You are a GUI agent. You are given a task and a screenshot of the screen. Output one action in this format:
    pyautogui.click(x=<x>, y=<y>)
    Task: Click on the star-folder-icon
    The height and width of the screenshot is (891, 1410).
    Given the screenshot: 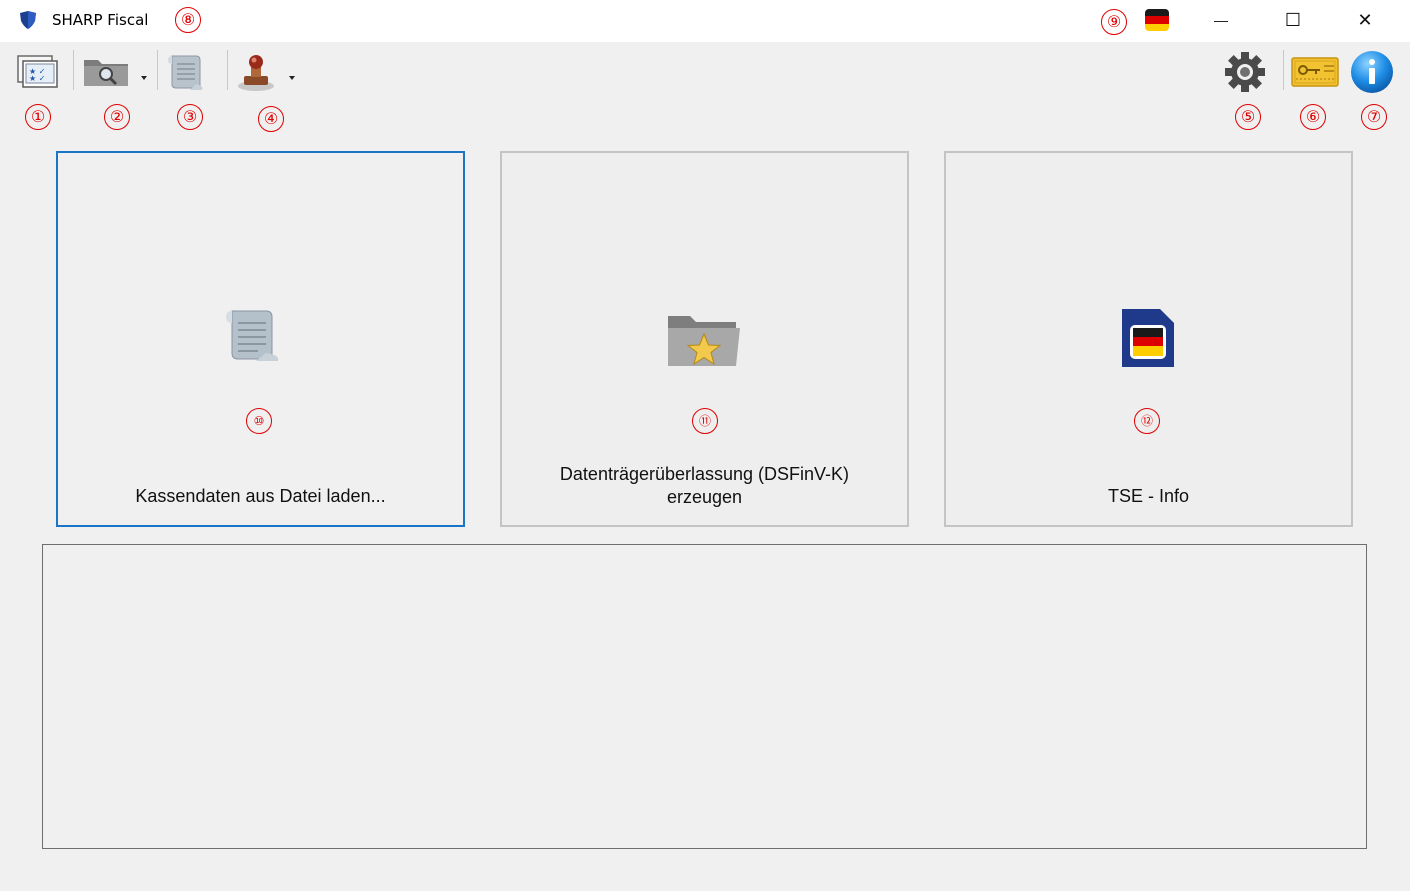 What is the action you would take?
    pyautogui.click(x=704, y=341)
    